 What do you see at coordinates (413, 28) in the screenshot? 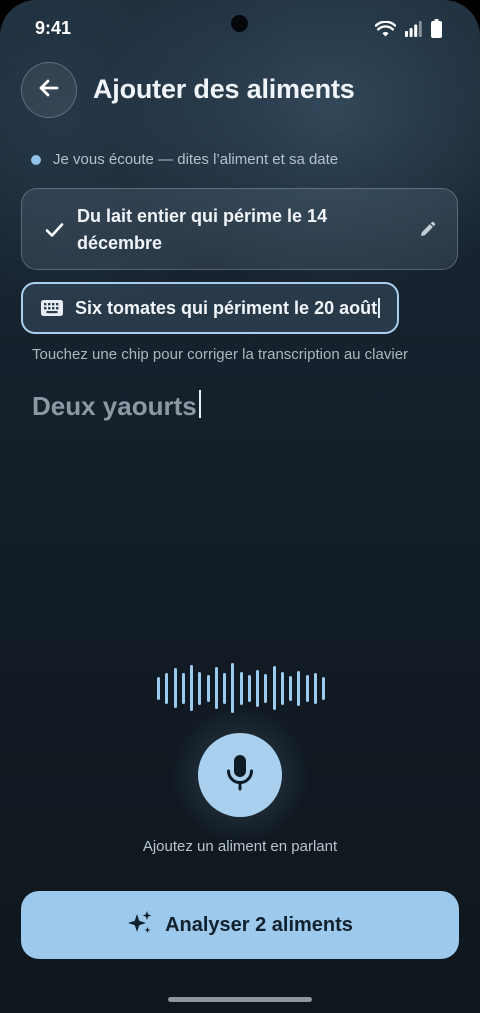
I see `signal-icon` at bounding box center [413, 28].